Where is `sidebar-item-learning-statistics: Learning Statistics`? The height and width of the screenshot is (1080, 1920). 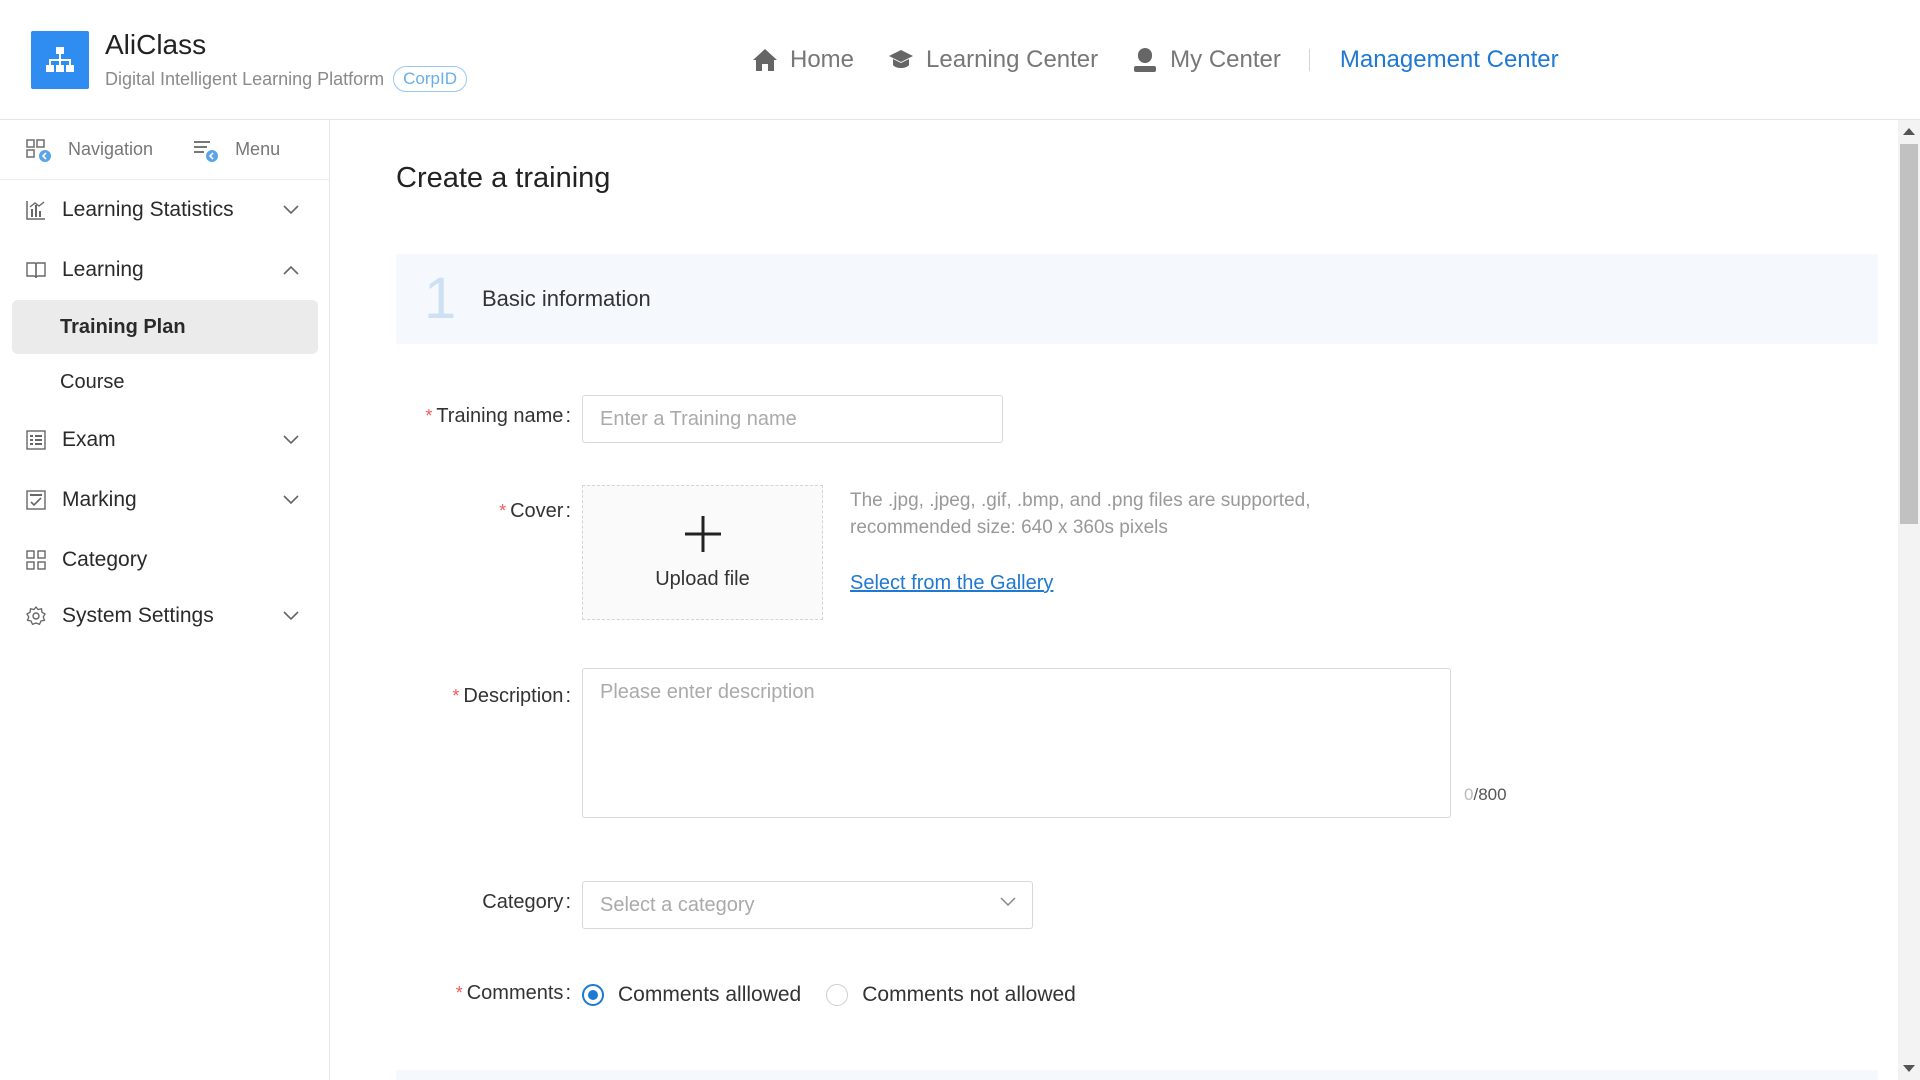
sidebar-item-learning-statistics: Learning Statistics is located at coordinates (164, 210).